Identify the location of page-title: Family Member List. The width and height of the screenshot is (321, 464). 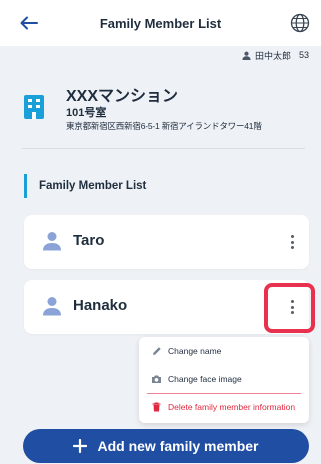
(160, 23).